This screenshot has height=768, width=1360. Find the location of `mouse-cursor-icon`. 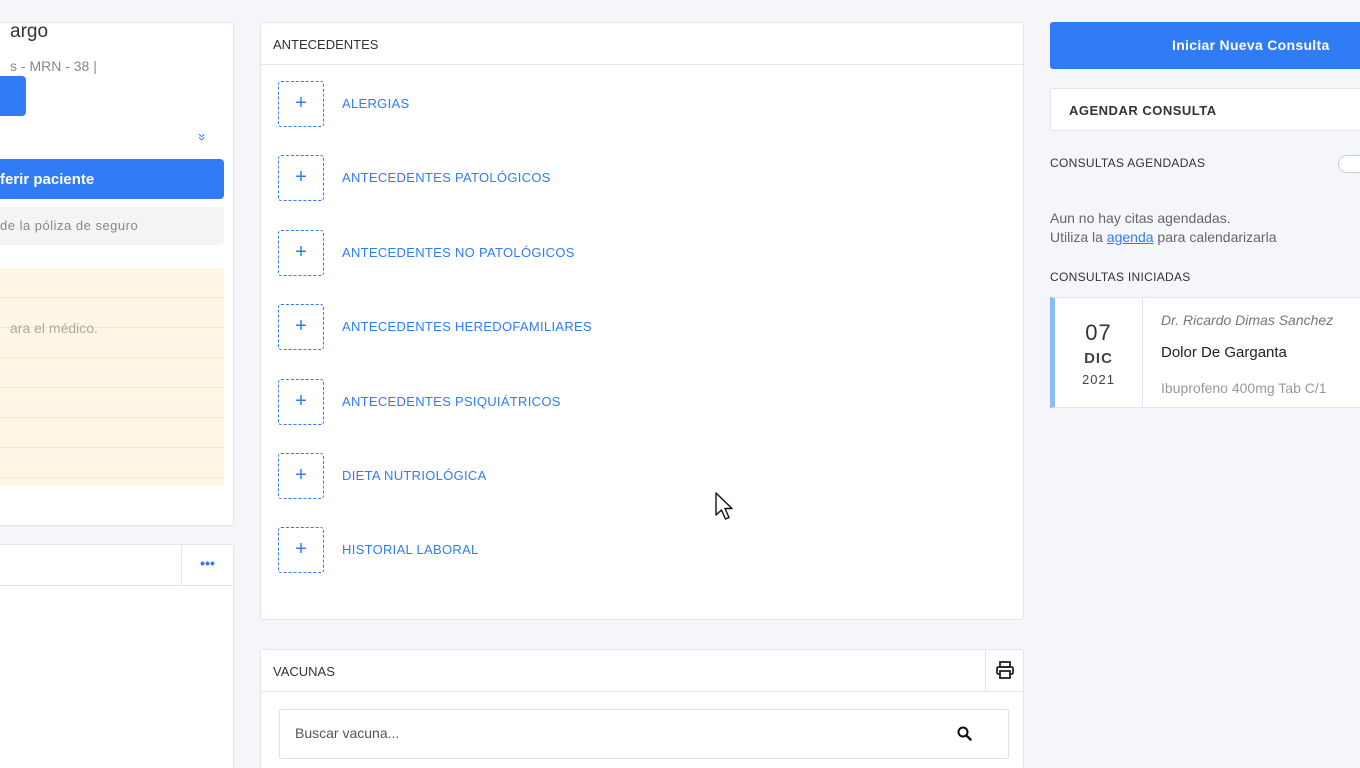

mouse-cursor-icon is located at coordinates (724, 506).